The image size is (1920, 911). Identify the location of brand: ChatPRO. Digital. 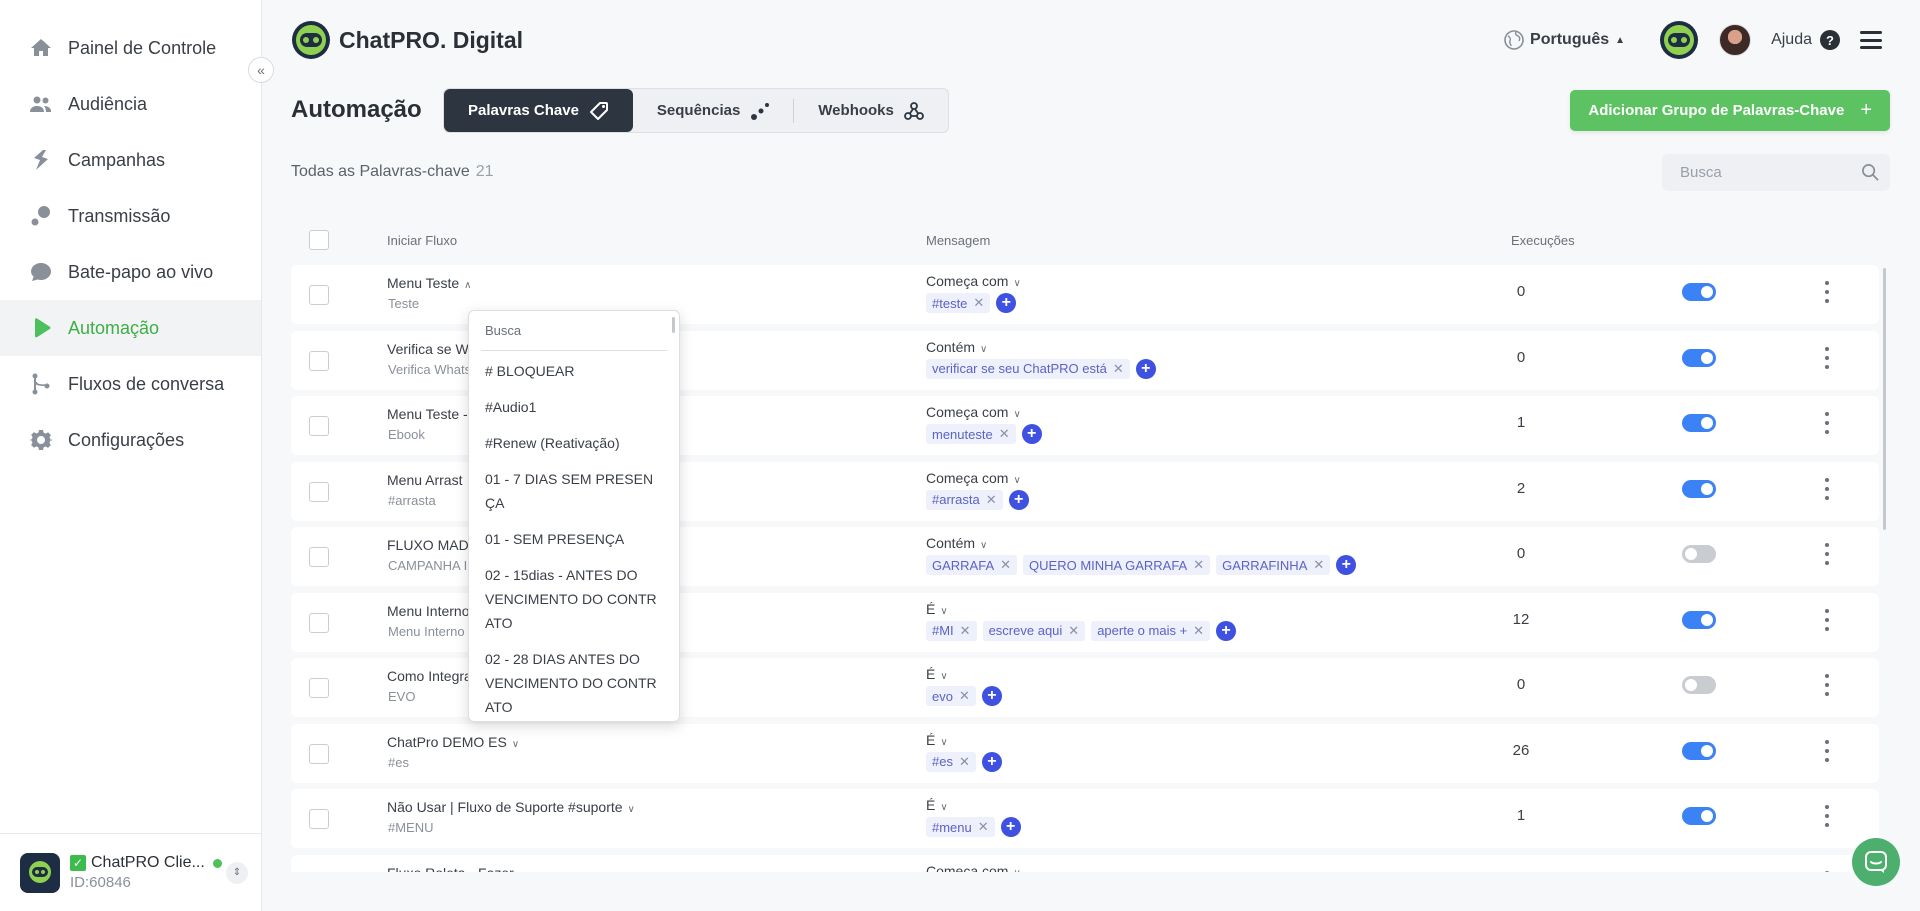
(407, 40).